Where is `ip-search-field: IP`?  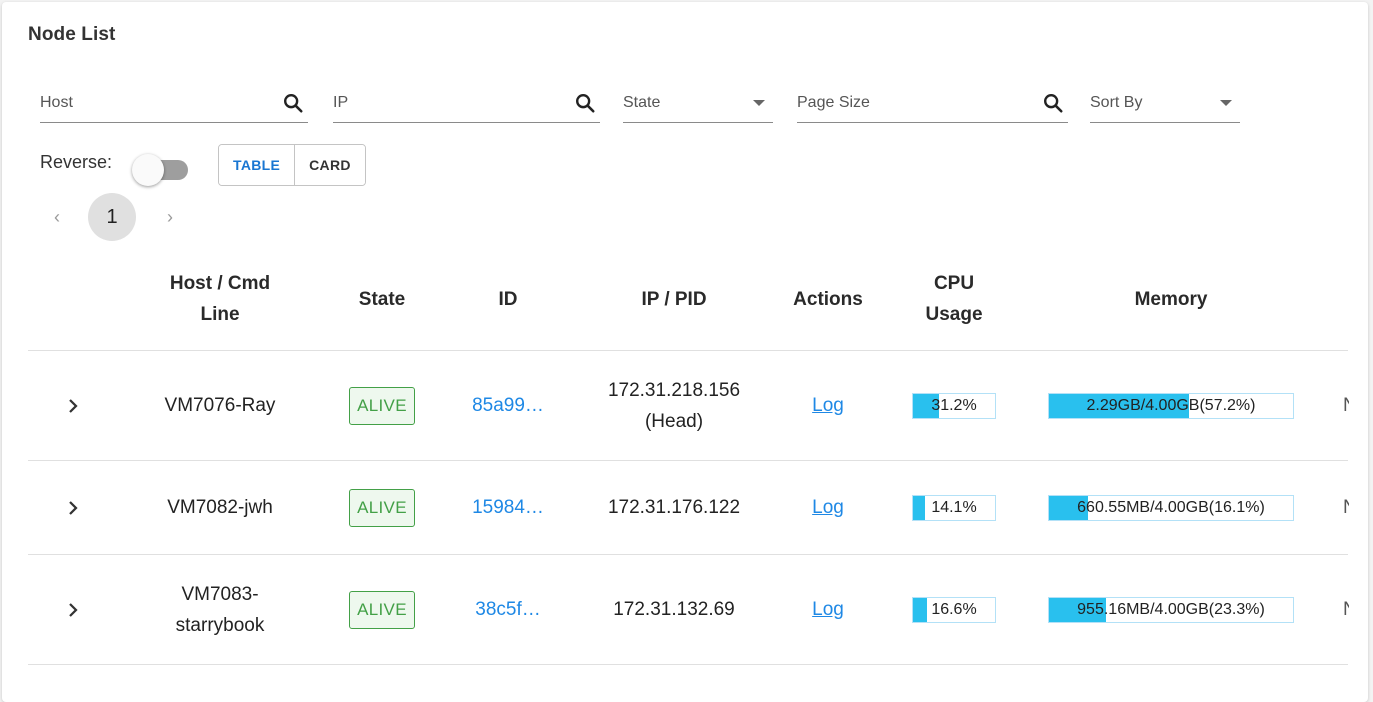
ip-search-field: IP is located at coordinates (466, 102).